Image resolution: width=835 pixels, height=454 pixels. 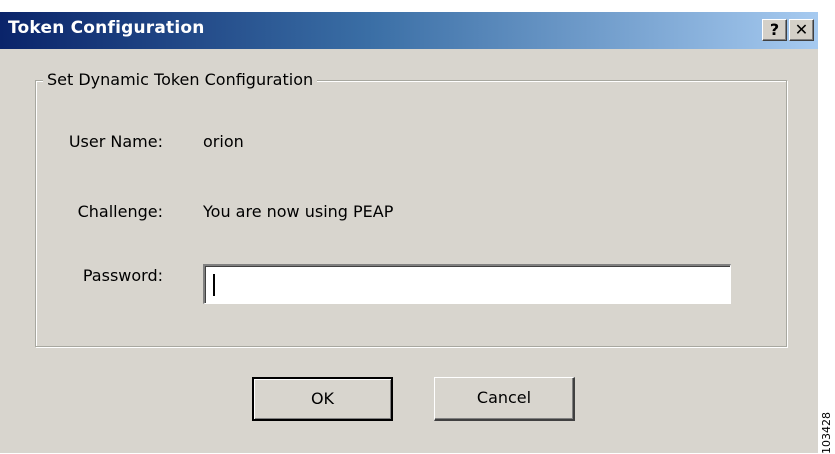 What do you see at coordinates (106, 28) in the screenshot?
I see `window-title: Token Configuration` at bounding box center [106, 28].